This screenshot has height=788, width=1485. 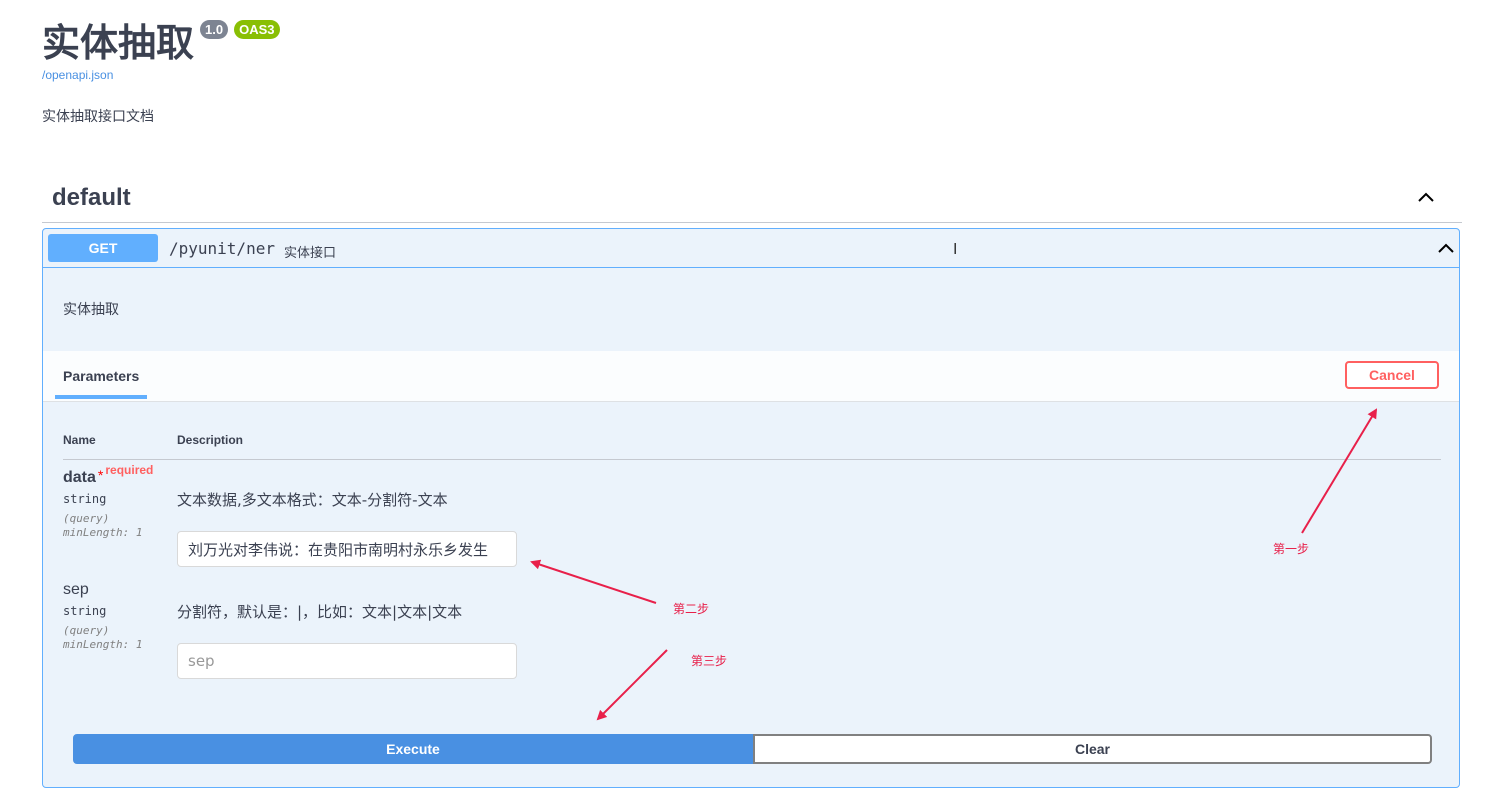 I want to click on param-type-data: string, so click(x=85, y=499).